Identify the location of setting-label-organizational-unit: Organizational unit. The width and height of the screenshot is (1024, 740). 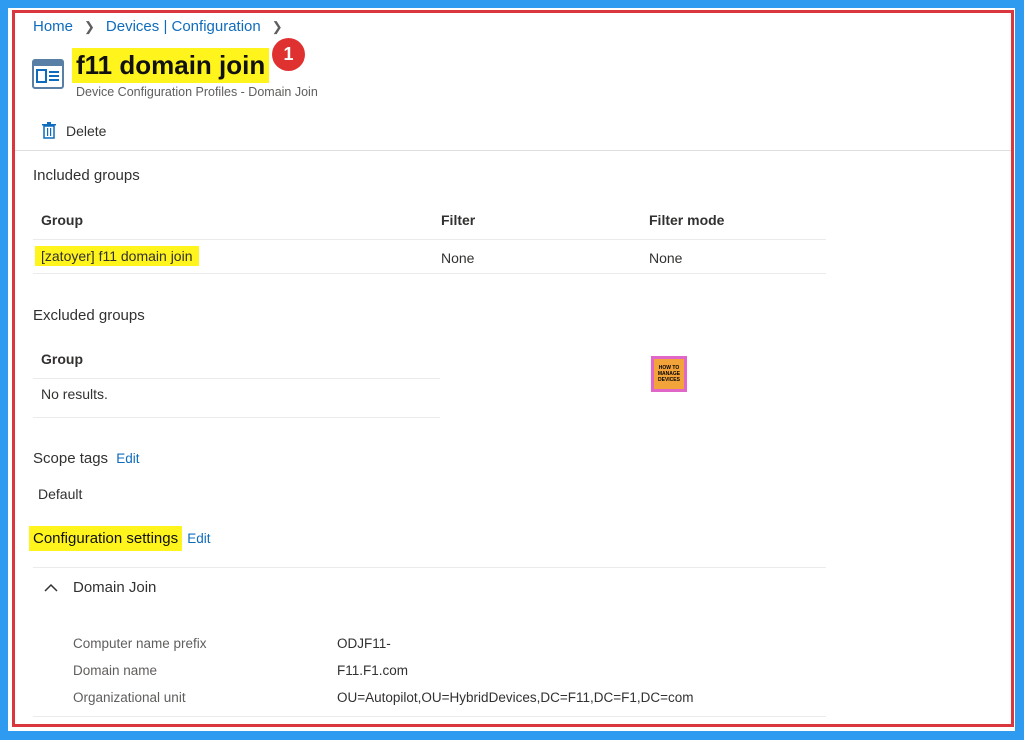
(129, 697).